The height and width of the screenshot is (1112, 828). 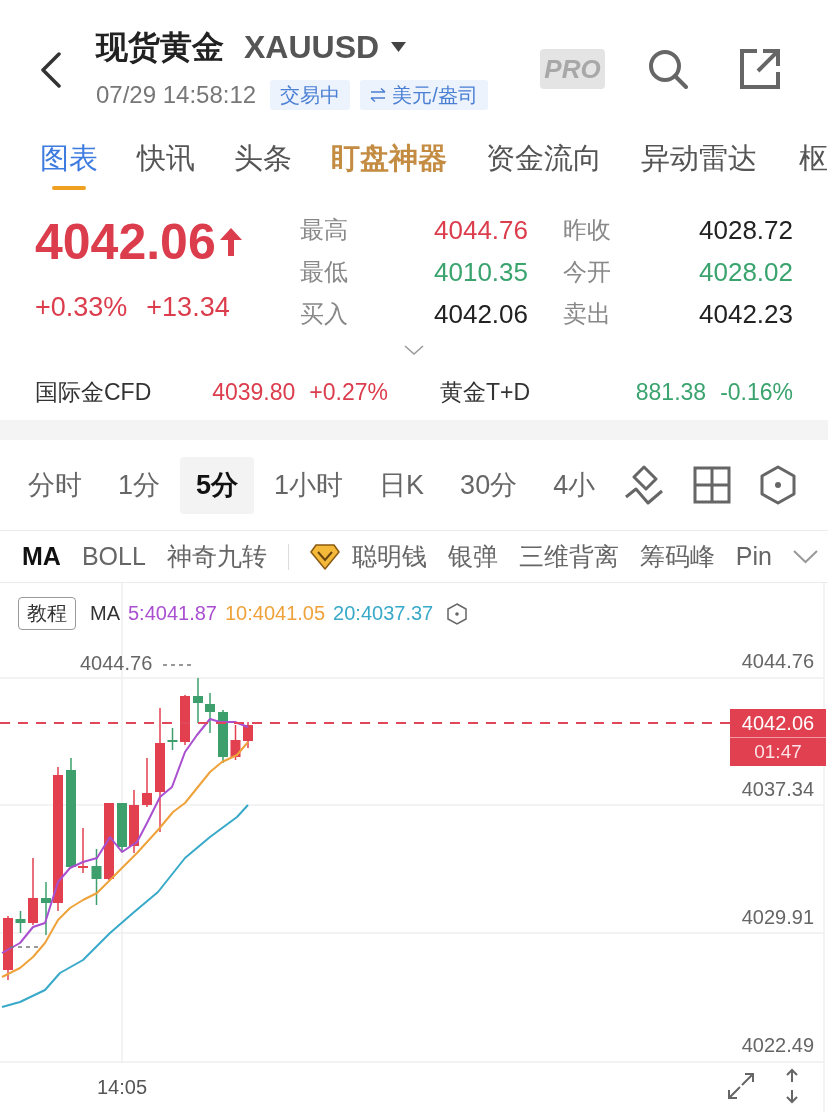 I want to click on high-marker-line, so click(x=178, y=665).